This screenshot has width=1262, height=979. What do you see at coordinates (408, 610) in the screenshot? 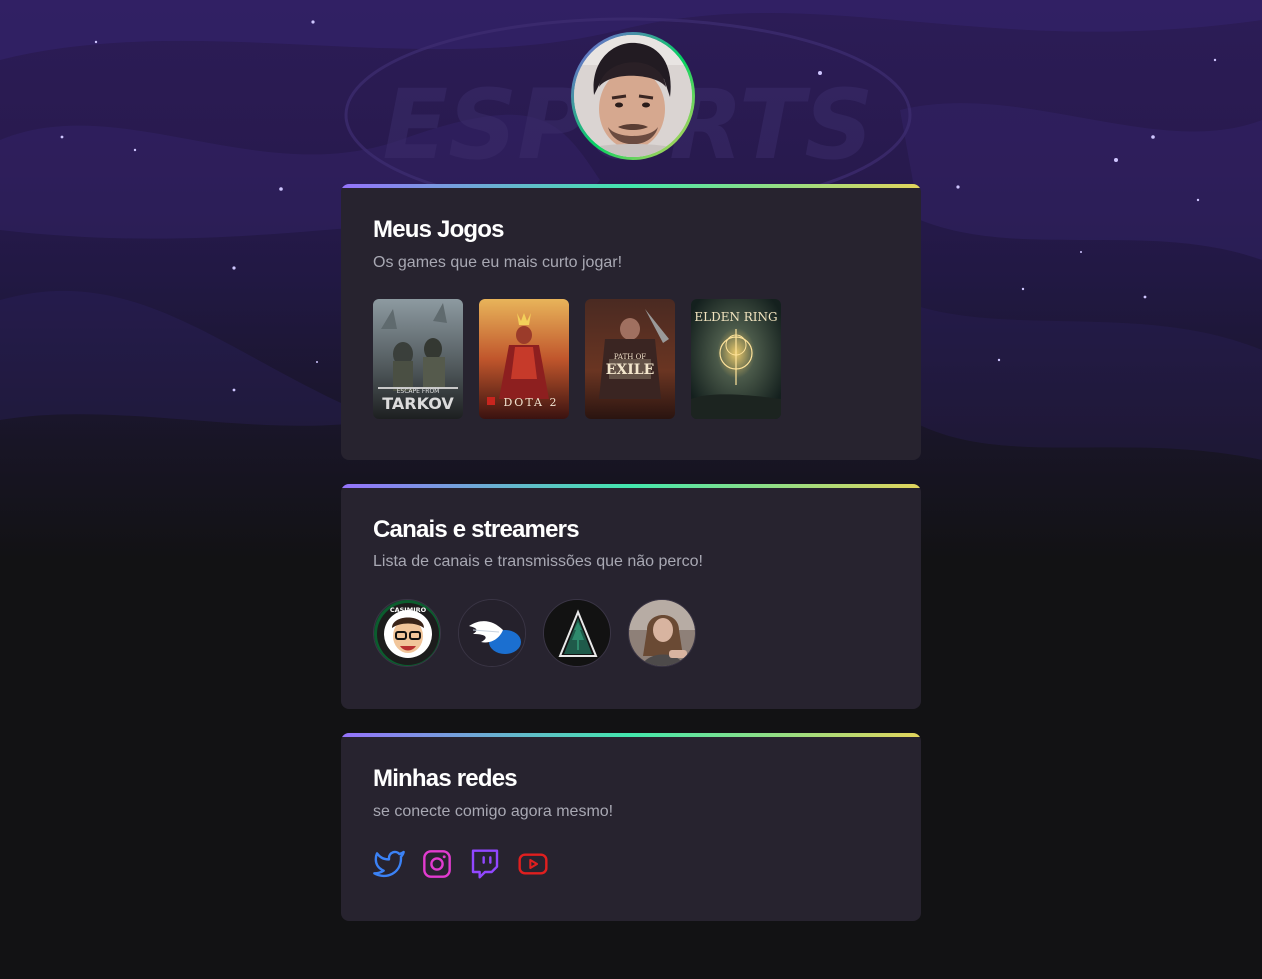
I see `svg-text: CASIMIRO` at bounding box center [408, 610].